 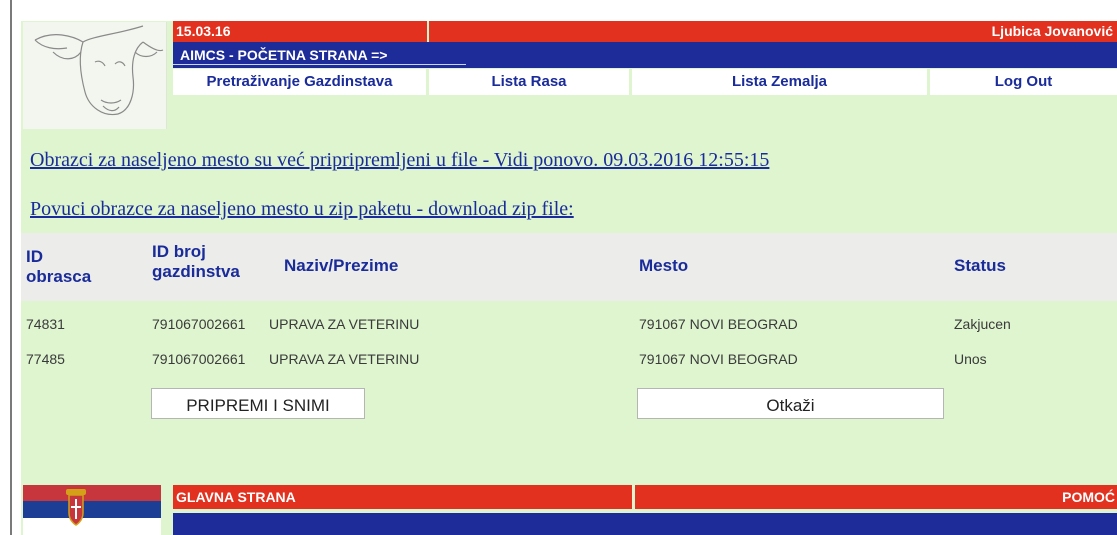 I want to click on column-header-naziv: Naziv/Prezime, so click(x=341, y=265).